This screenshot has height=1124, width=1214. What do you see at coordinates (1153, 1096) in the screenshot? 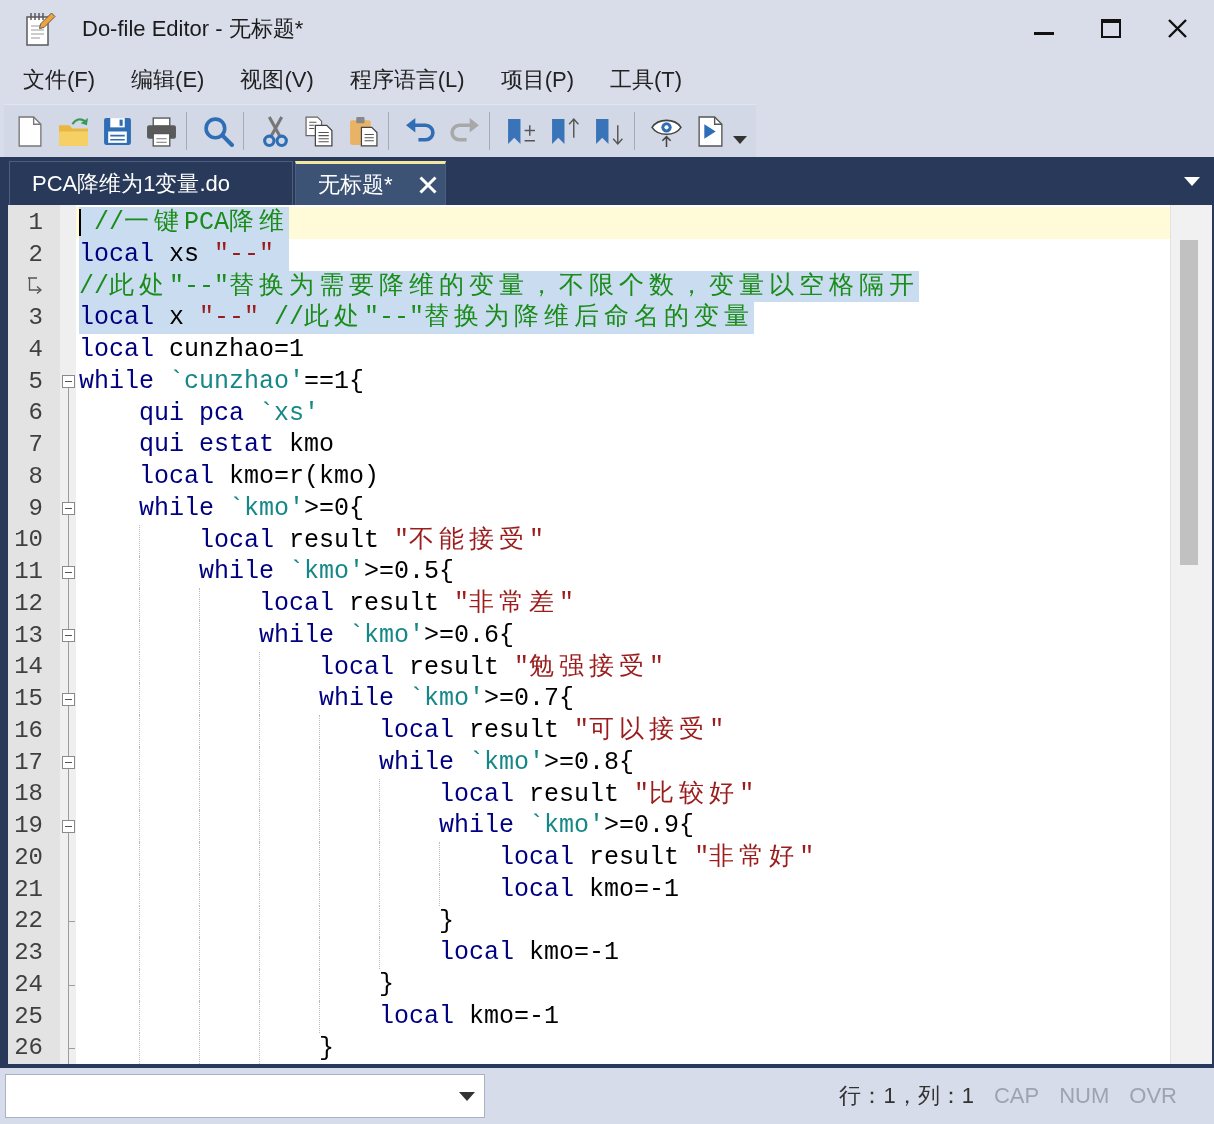
I see `status-indicator: OVR` at bounding box center [1153, 1096].